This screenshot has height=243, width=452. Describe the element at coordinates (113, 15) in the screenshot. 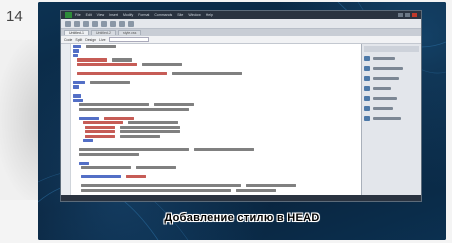

I see `menu-item: Insert` at that location.